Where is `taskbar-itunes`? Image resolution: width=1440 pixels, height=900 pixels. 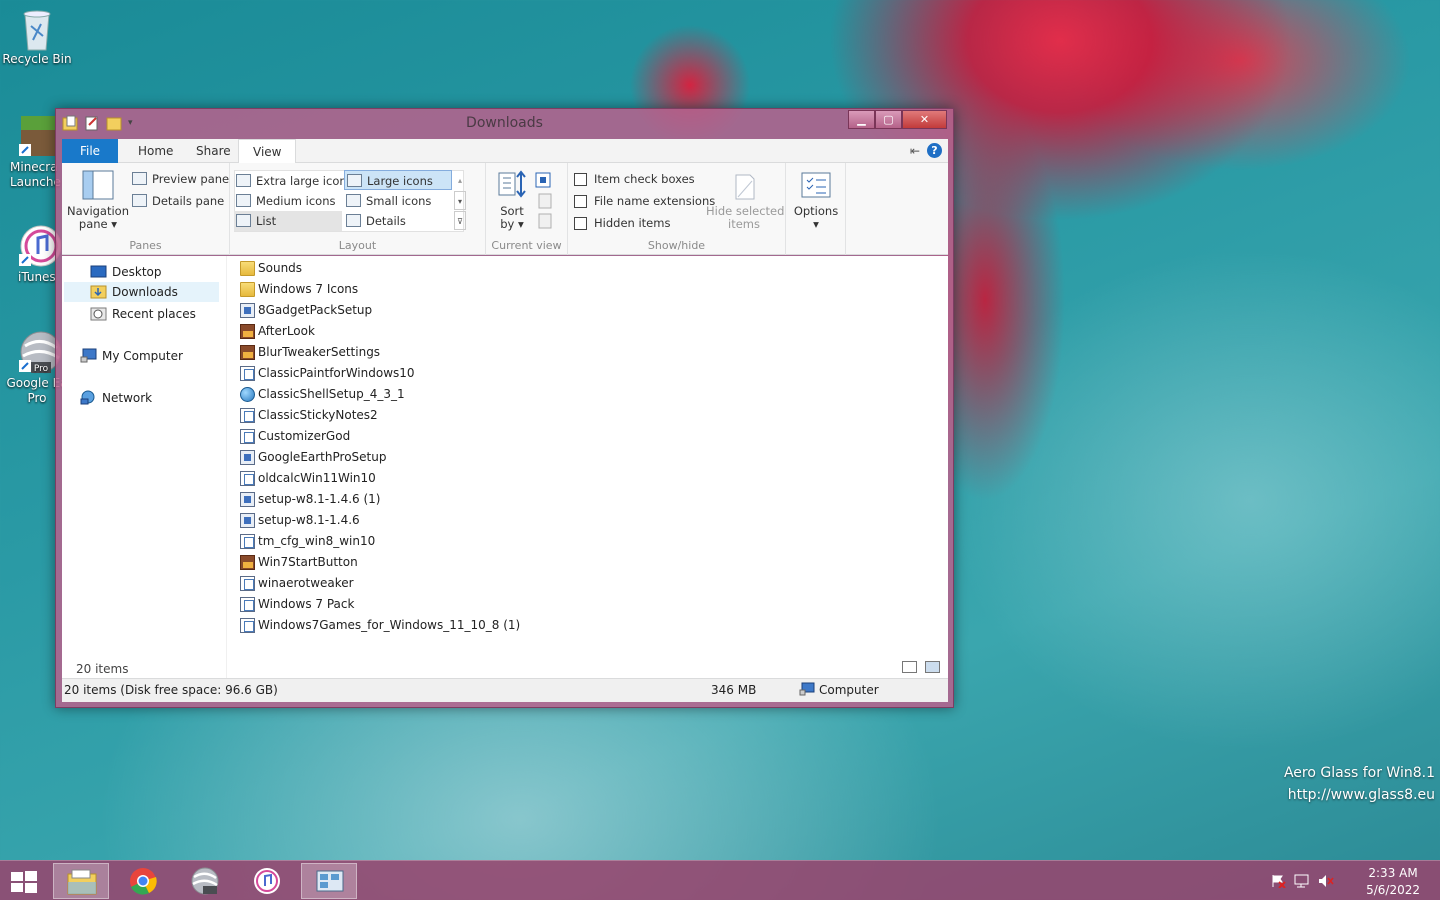
taskbar-itunes is located at coordinates (267, 881).